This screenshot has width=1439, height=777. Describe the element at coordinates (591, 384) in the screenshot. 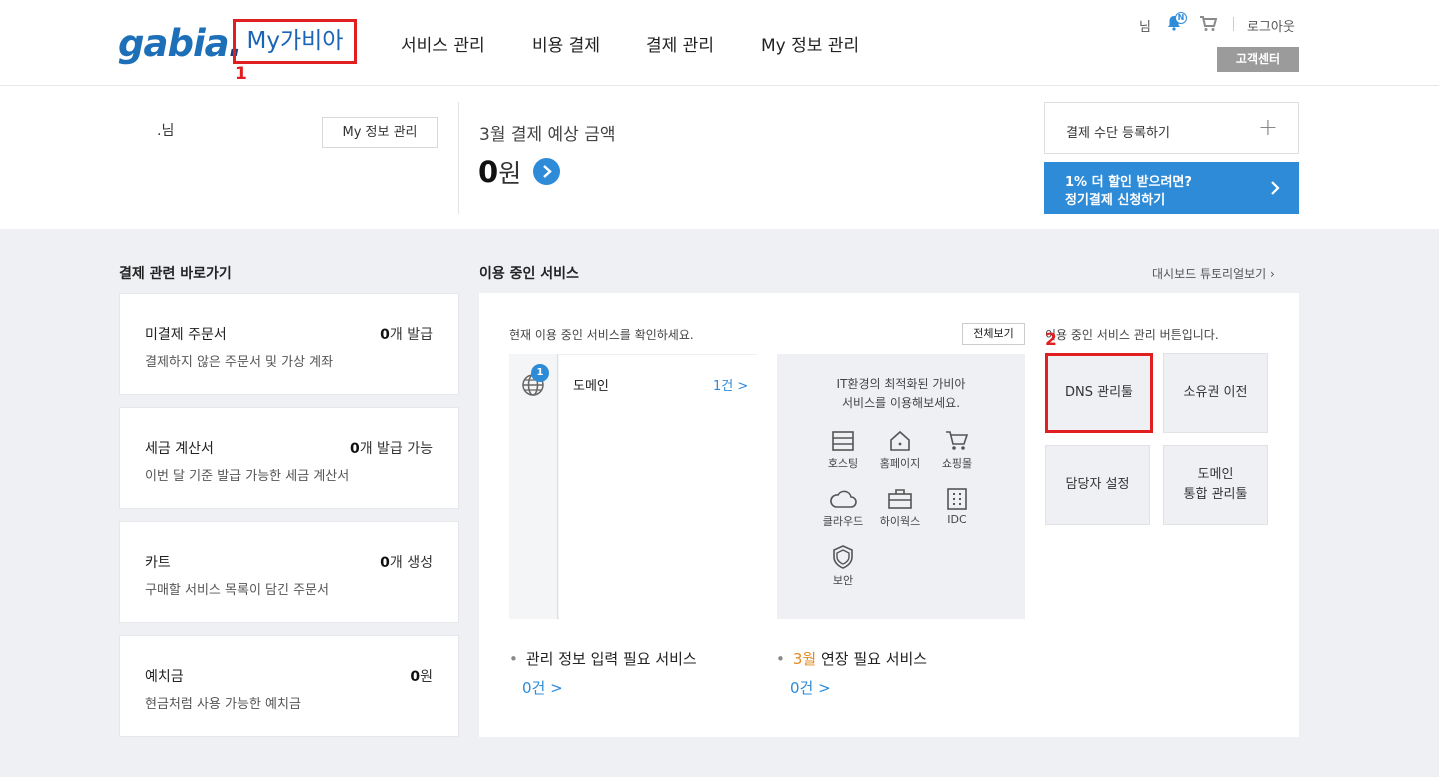

I see `domain-service-label: 도메인` at that location.